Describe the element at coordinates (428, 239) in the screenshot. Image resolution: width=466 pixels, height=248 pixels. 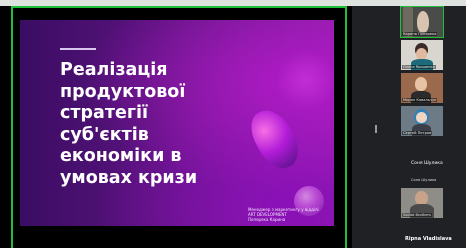
I see `participant-name: Ripna Vladislava` at that location.